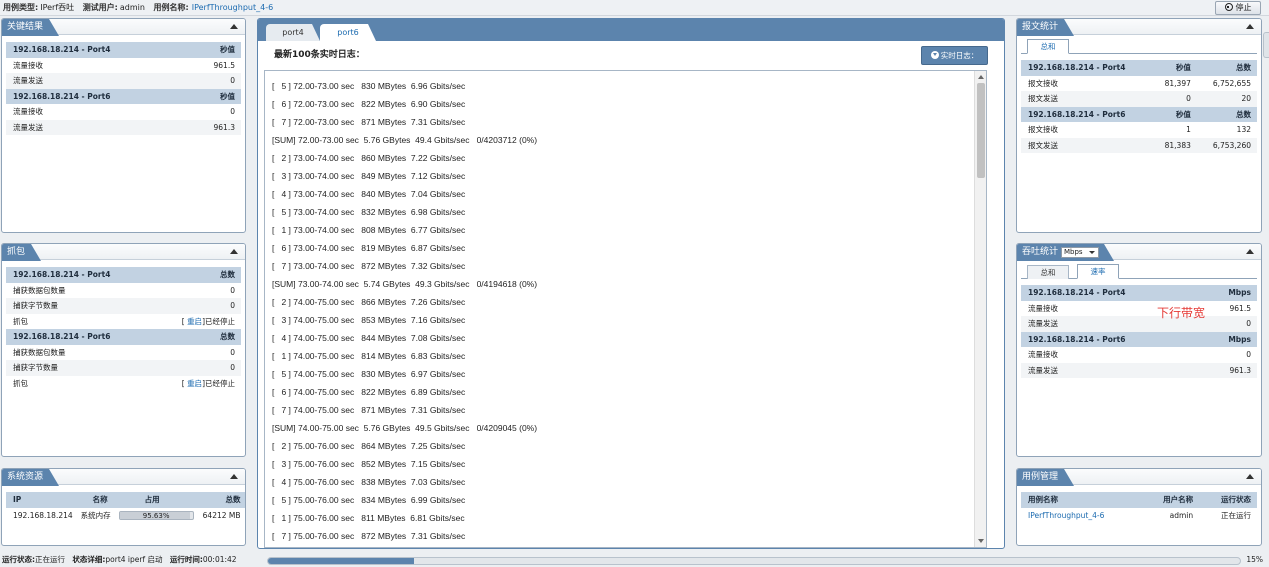 The width and height of the screenshot is (1269, 567). Describe the element at coordinates (134, 559) in the screenshot. I see `detail-value: port4 iperf 启动` at that location.